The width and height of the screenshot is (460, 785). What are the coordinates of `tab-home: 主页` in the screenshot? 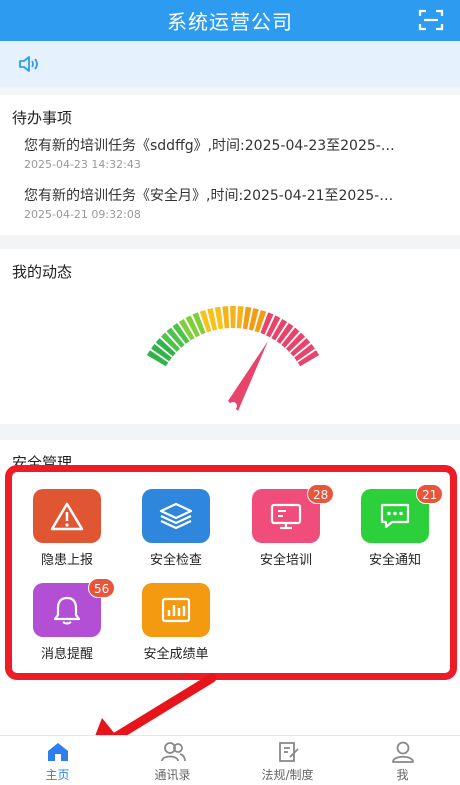 It's located at (57, 760).